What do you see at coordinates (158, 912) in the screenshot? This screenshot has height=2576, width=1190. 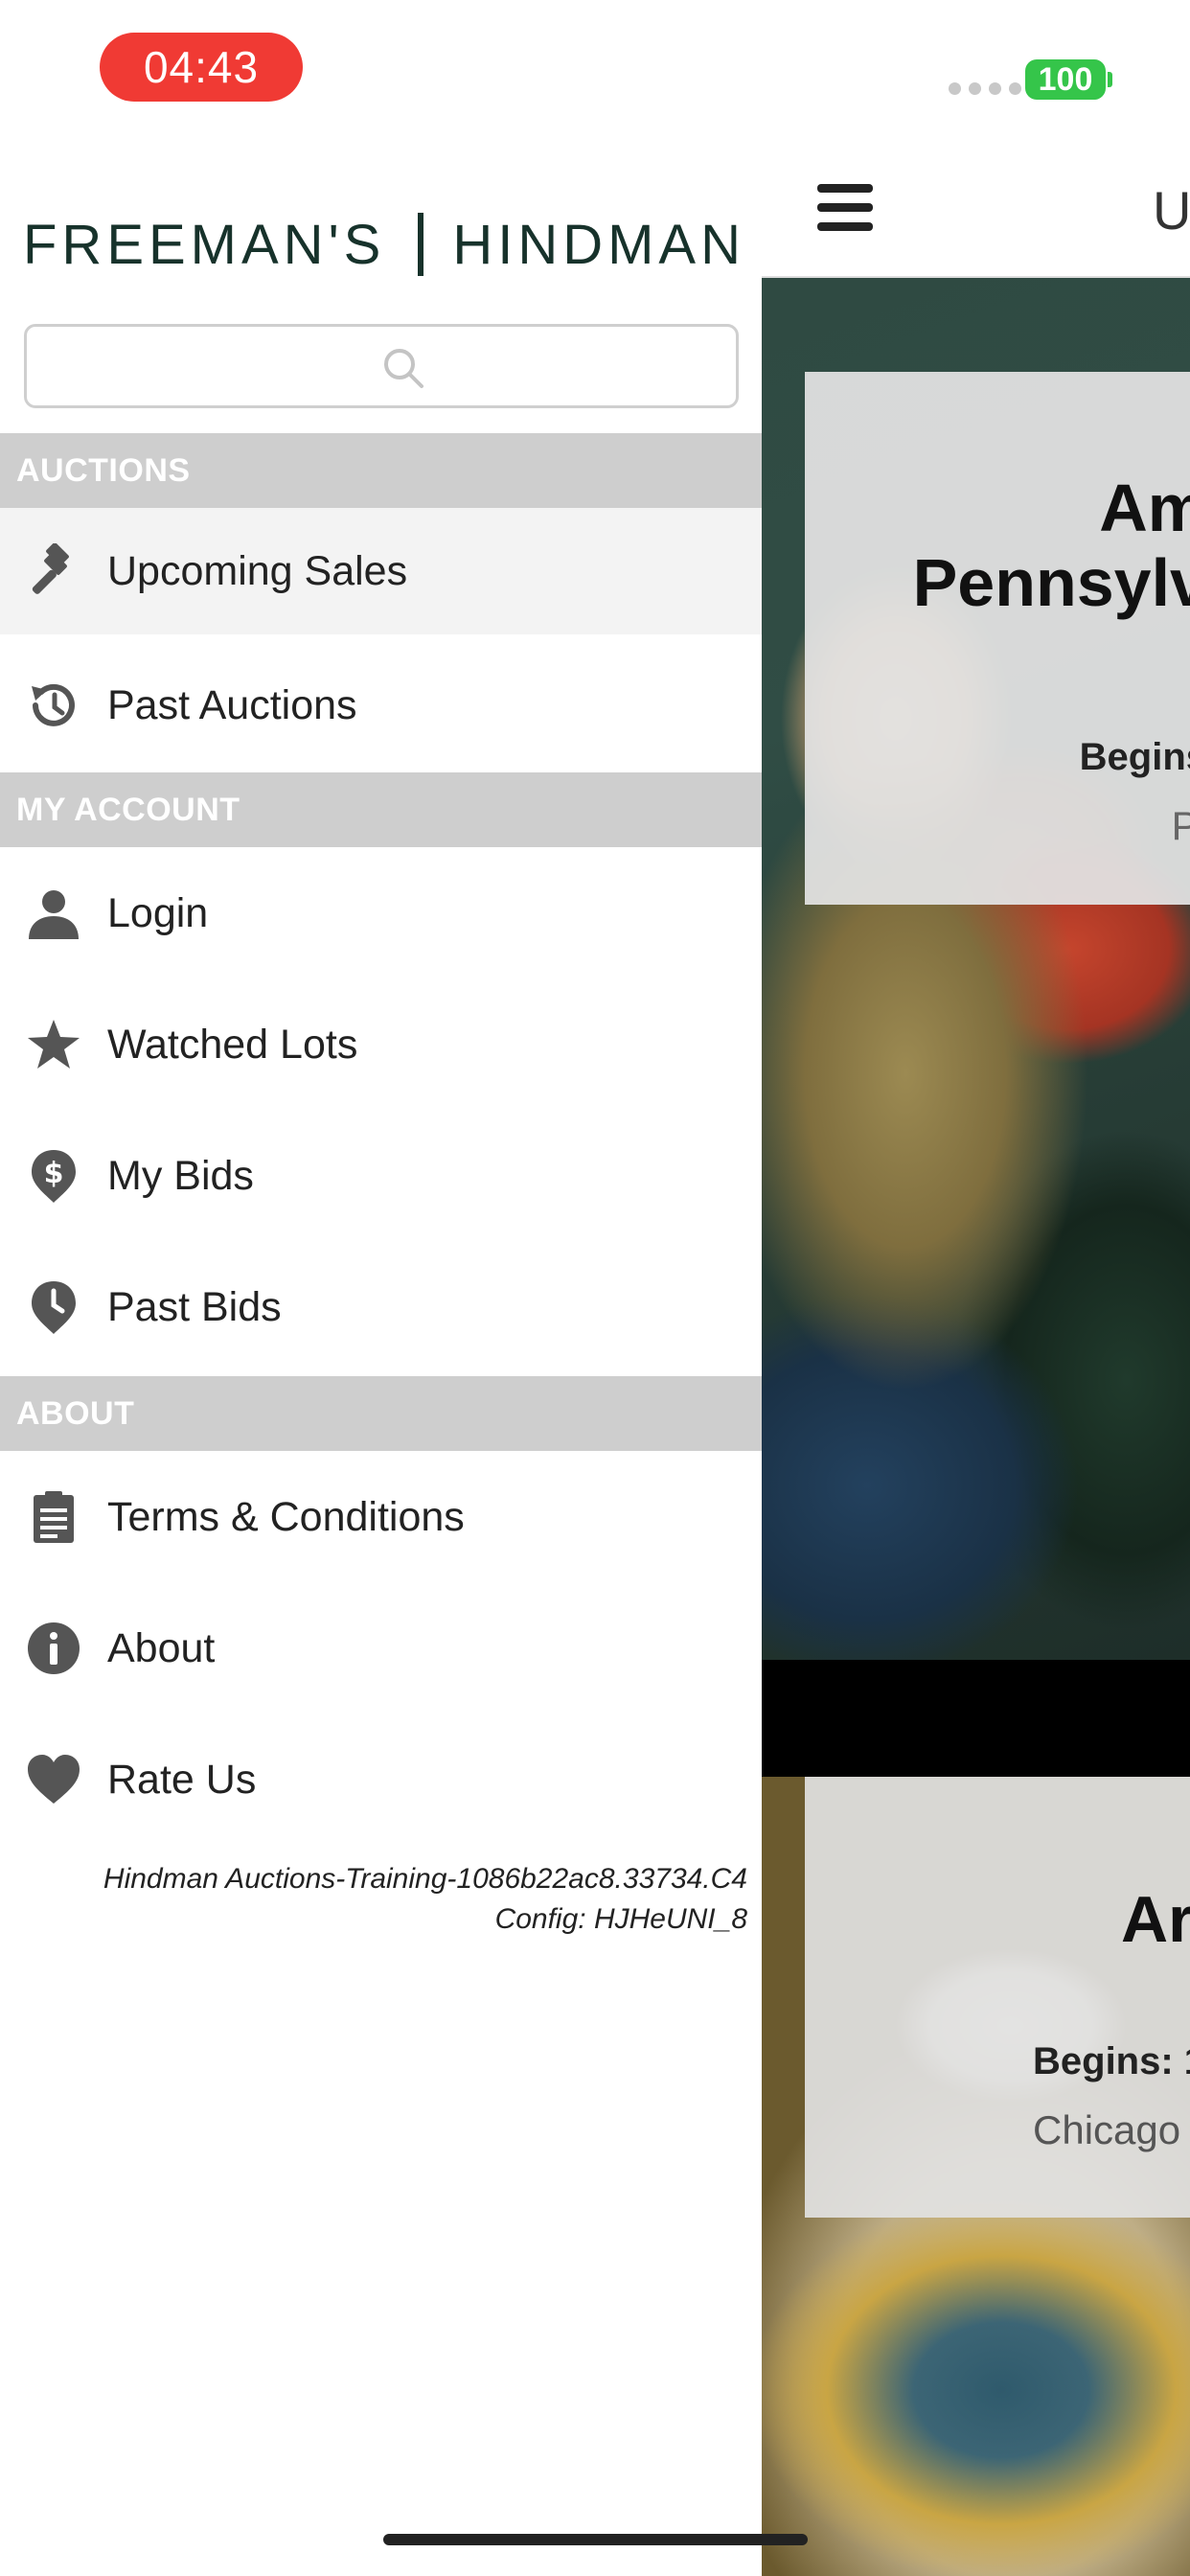 I see `menu-item-label: Login` at bounding box center [158, 912].